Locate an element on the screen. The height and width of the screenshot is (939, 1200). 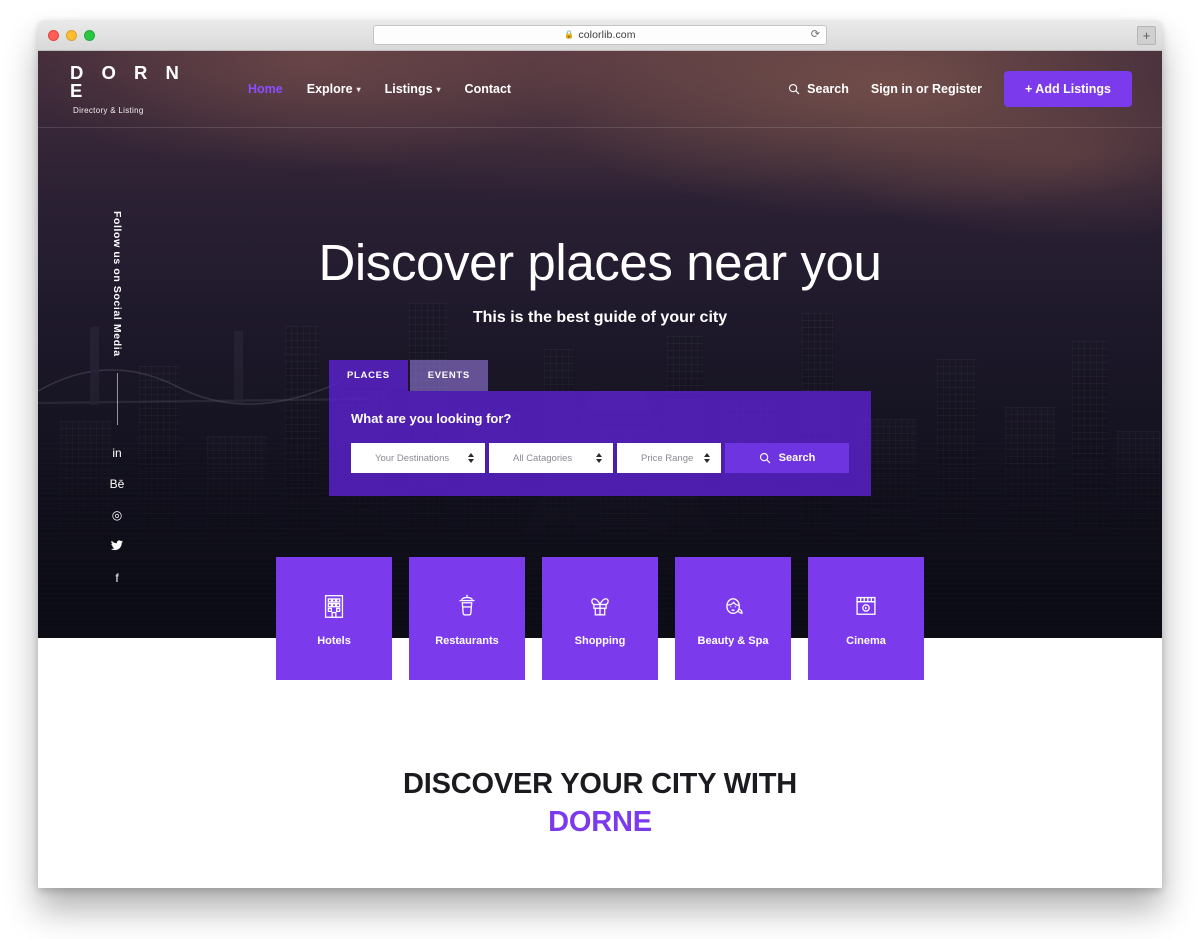
price-range-select-value: Price Range is located at coordinates (667, 458).